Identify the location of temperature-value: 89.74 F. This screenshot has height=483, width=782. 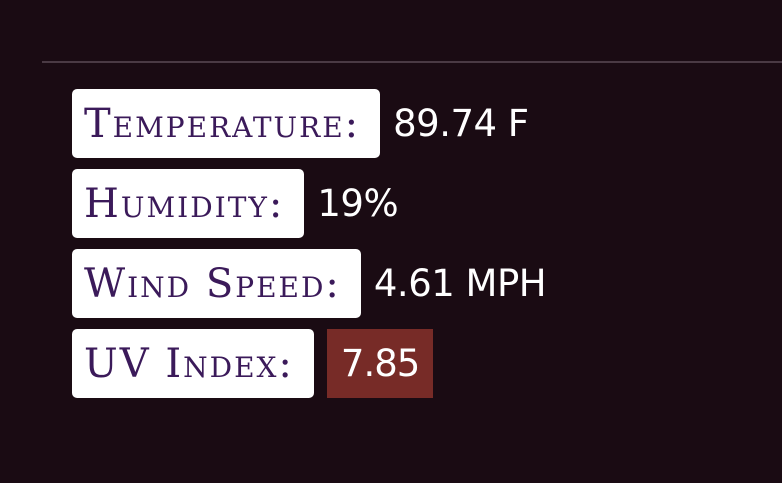
(461, 123).